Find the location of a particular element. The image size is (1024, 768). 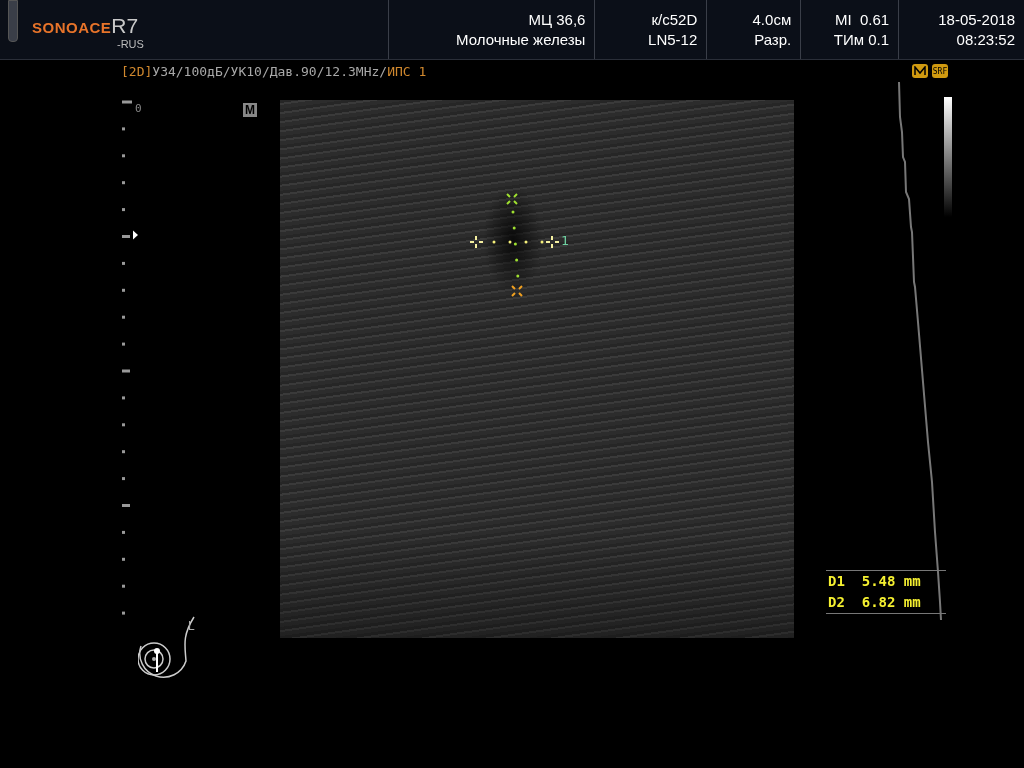

measurement-result: D1 5.48 mm is located at coordinates (874, 581).